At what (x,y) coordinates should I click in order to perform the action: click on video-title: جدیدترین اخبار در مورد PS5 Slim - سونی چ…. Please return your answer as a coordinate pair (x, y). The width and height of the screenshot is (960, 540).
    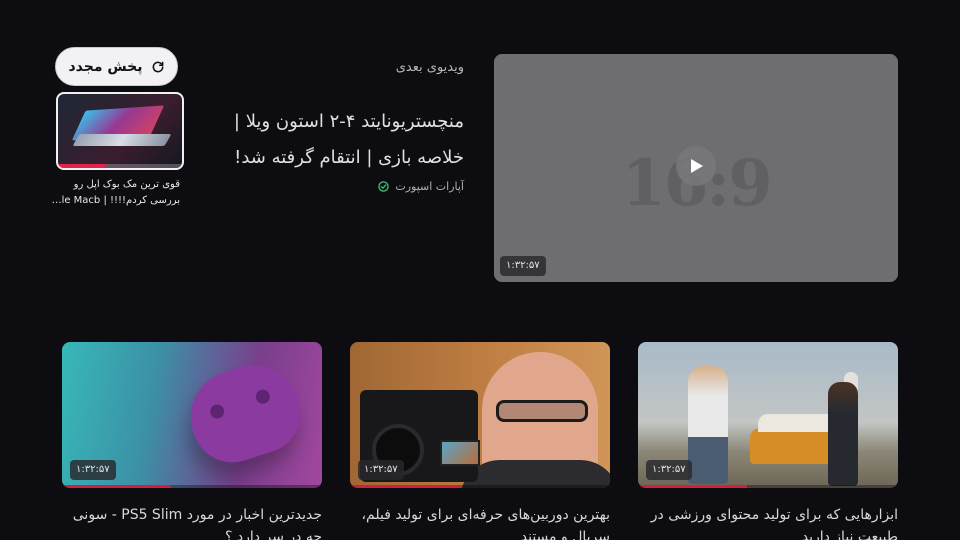
    Looking at the image, I should click on (192, 522).